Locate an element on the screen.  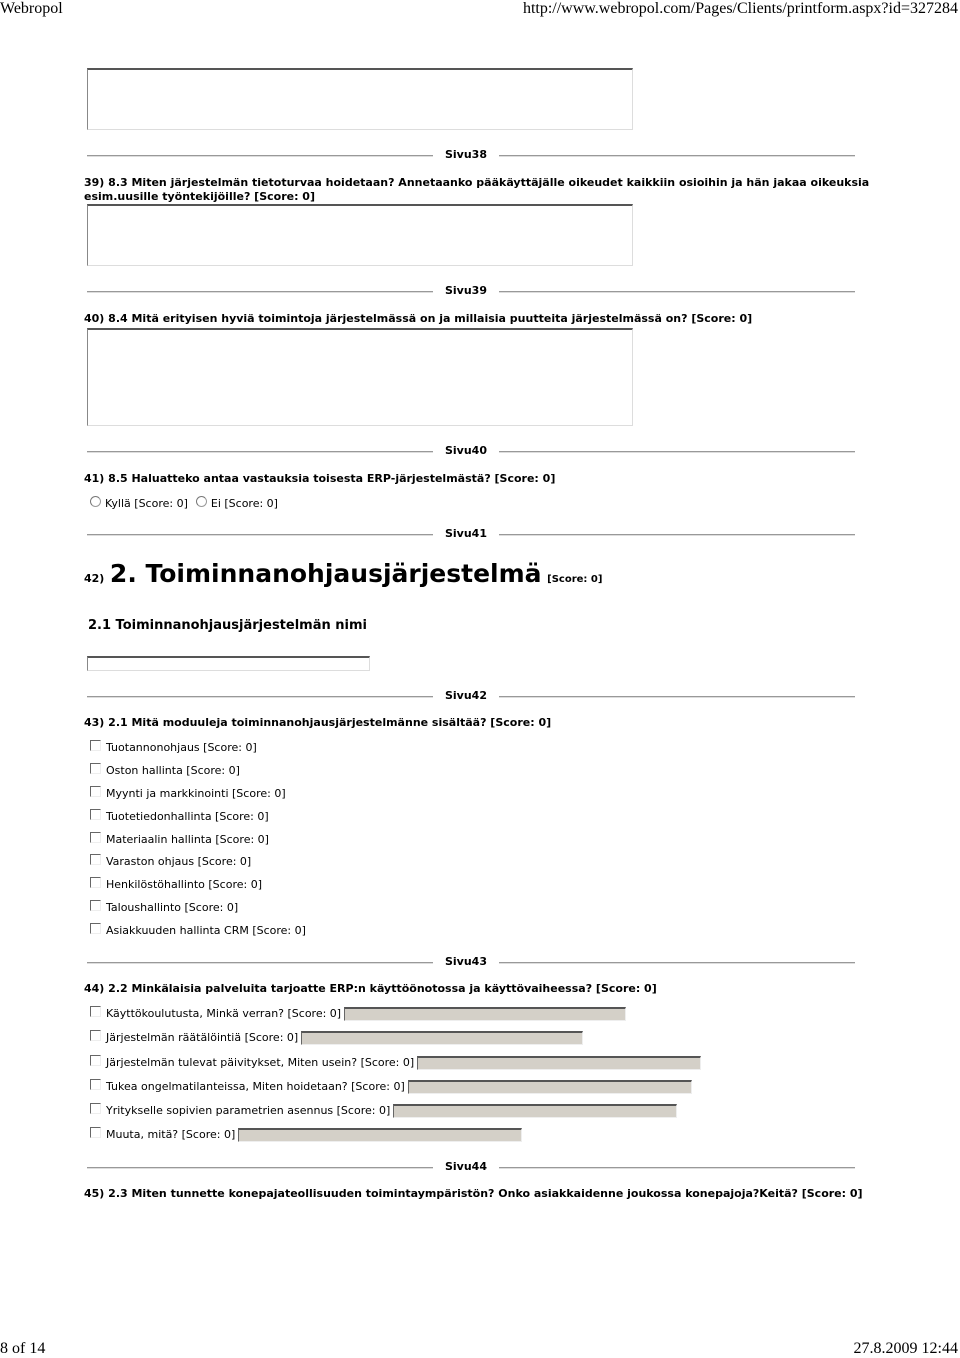
radio-label: Kyllä [Score: 0] is located at coordinates (146, 503).